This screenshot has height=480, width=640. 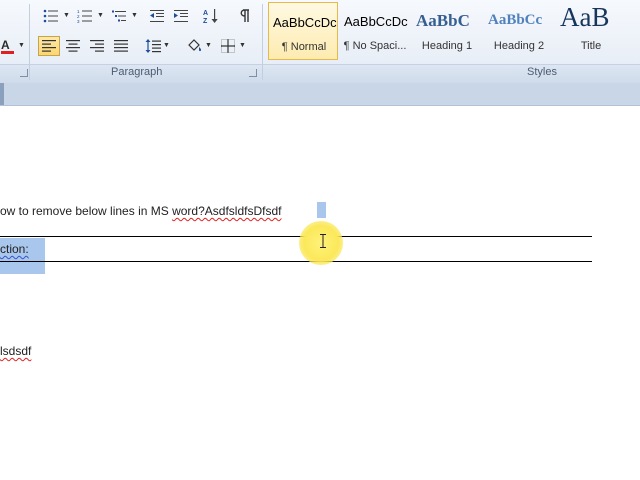 I want to click on selection-highlight, so click(x=321, y=210).